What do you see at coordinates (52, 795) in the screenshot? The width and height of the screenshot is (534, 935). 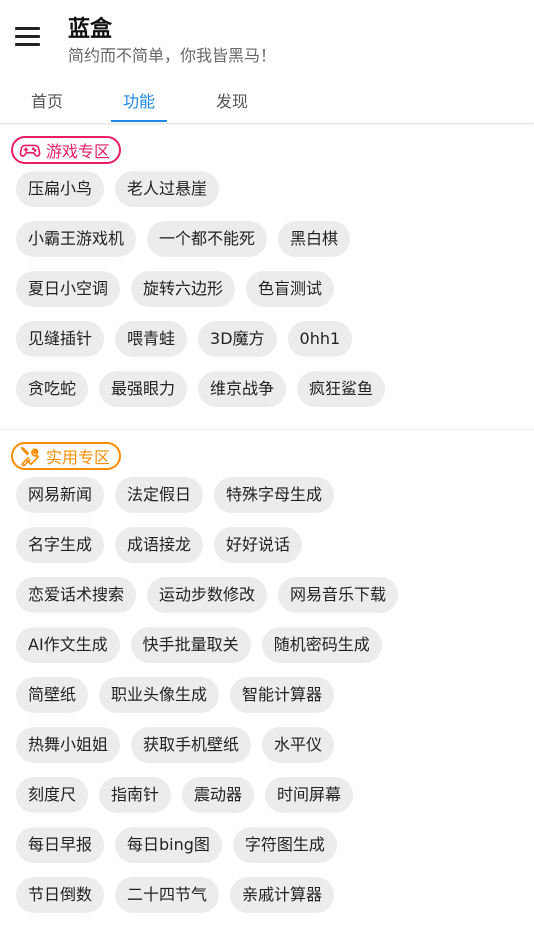 I see `feature-chip: 刻度尺` at bounding box center [52, 795].